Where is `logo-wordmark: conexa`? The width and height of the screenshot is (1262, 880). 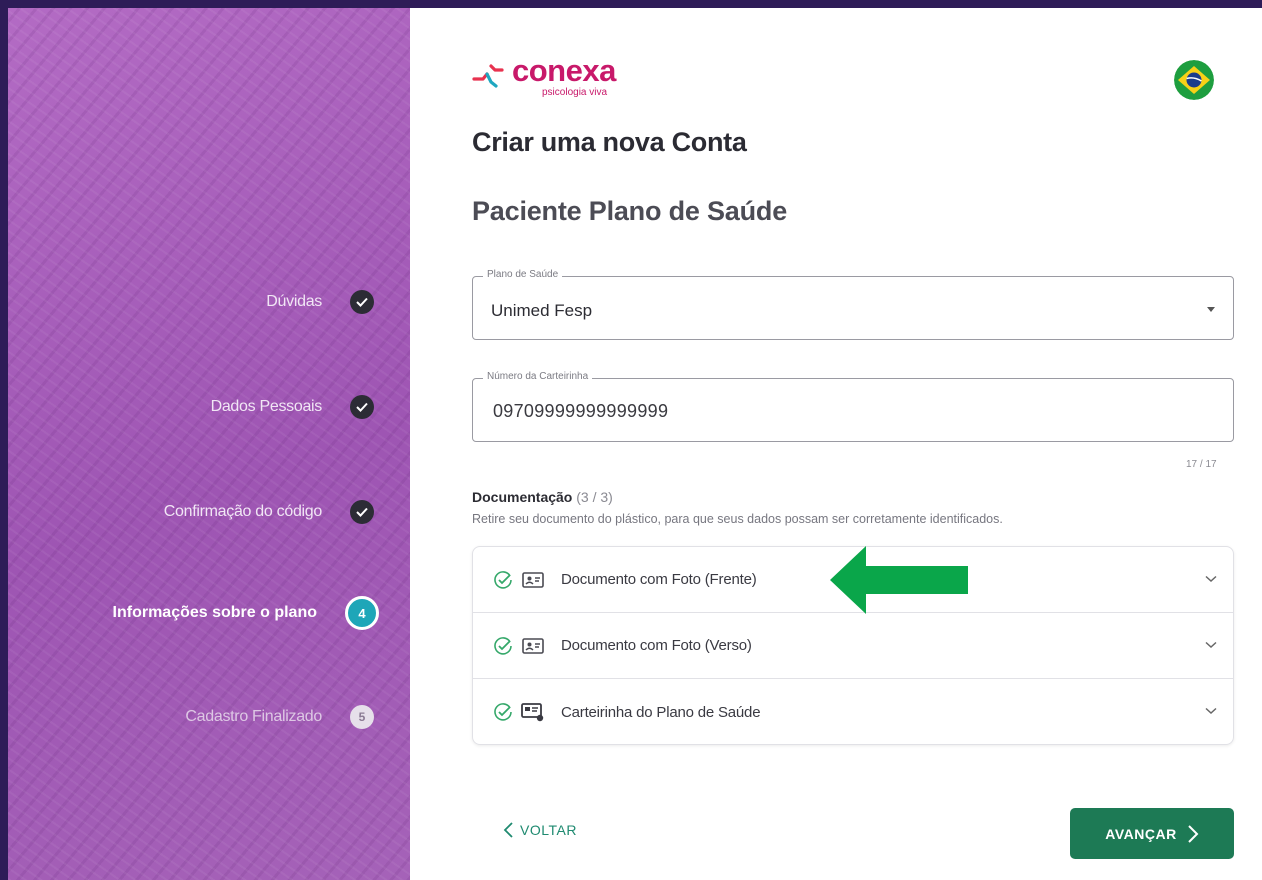 logo-wordmark: conexa is located at coordinates (564, 70).